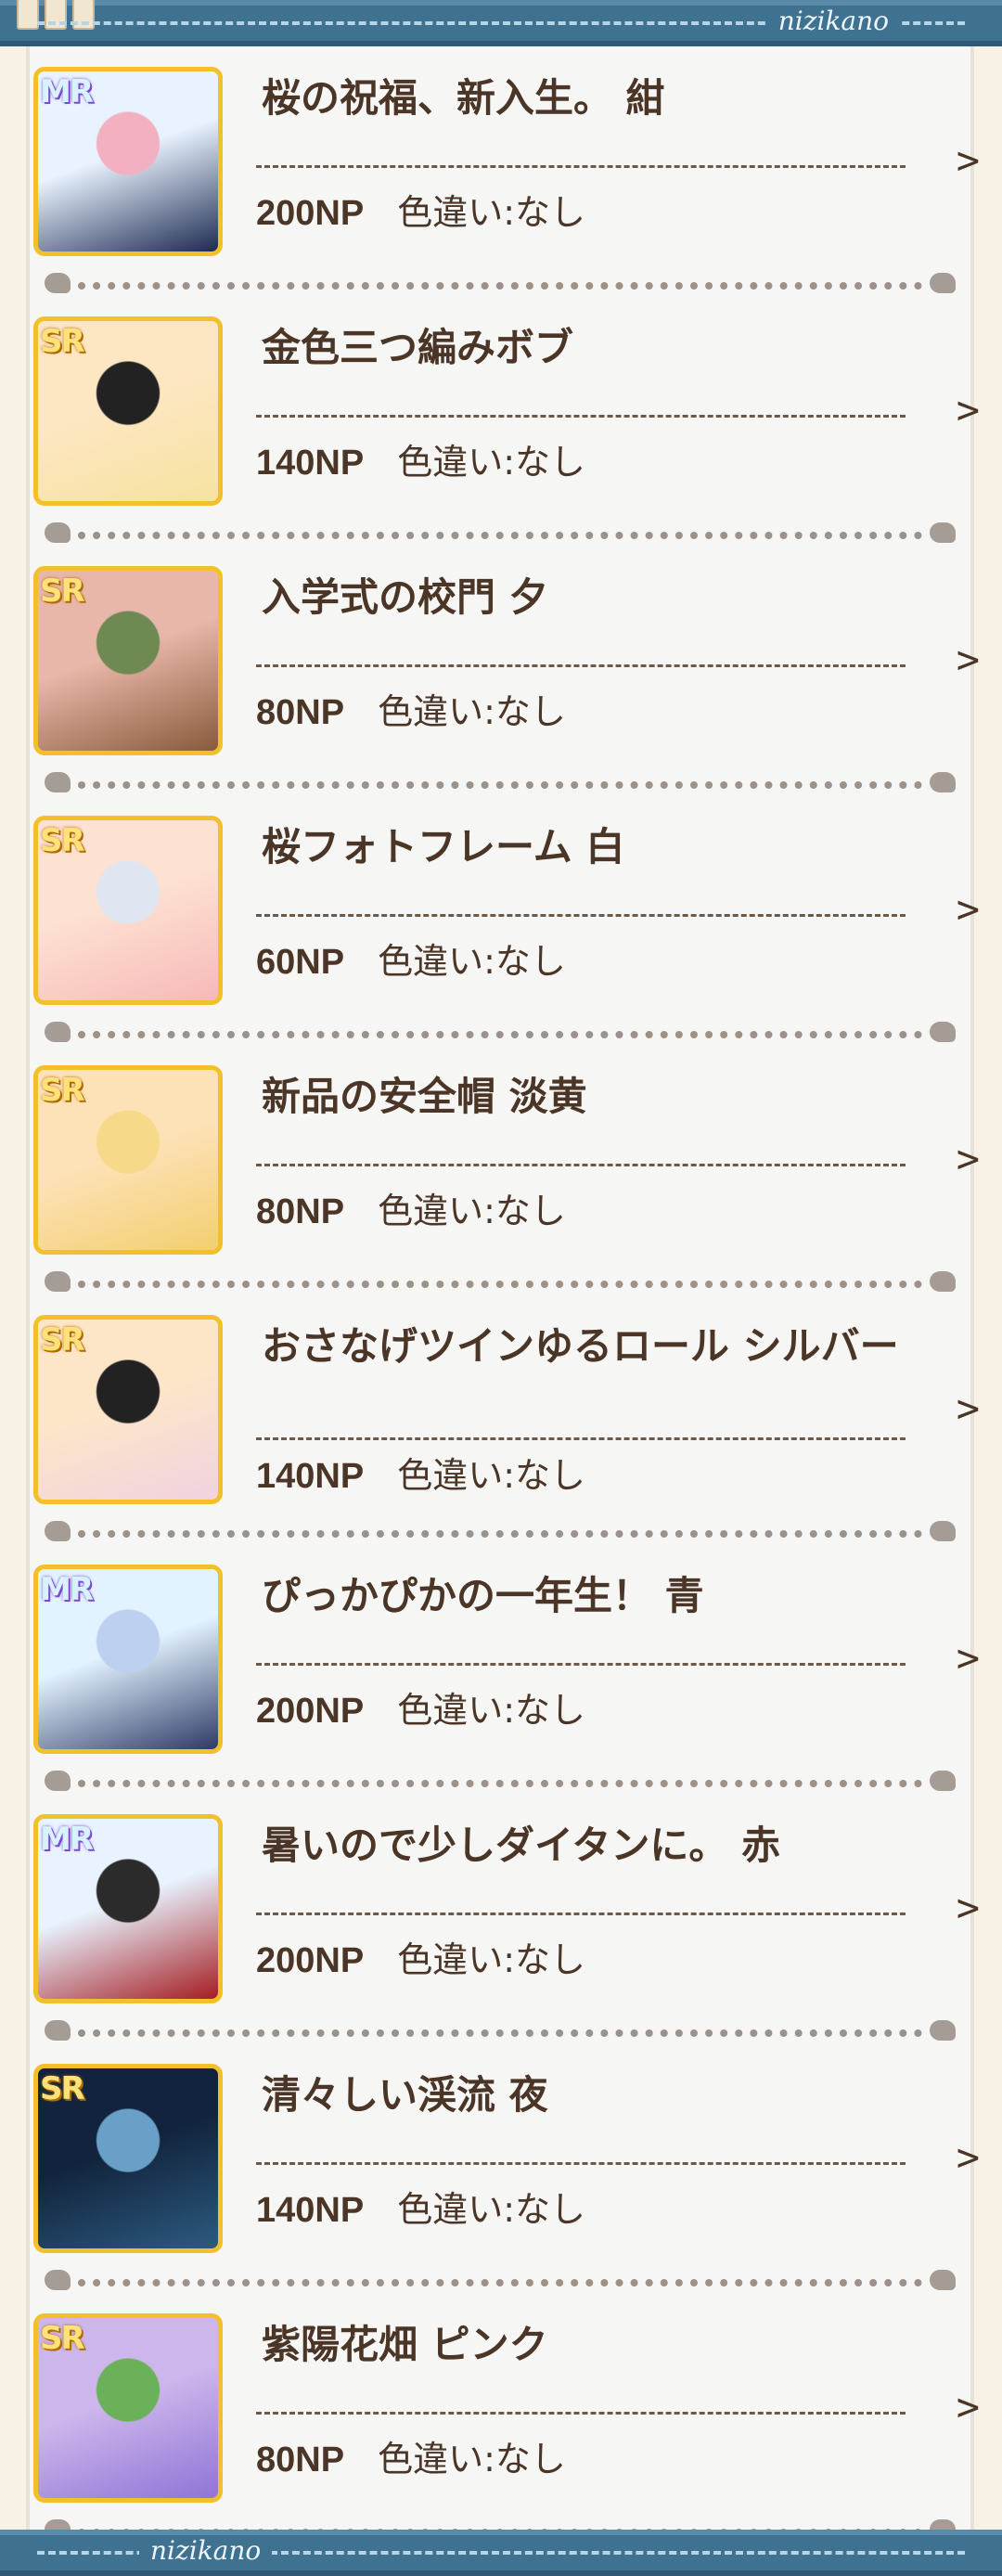  What do you see at coordinates (505, 1169) in the screenshot?
I see `list-item: SR 新品の安全帽 淡黄 80NP 色違い:なし >` at bounding box center [505, 1169].